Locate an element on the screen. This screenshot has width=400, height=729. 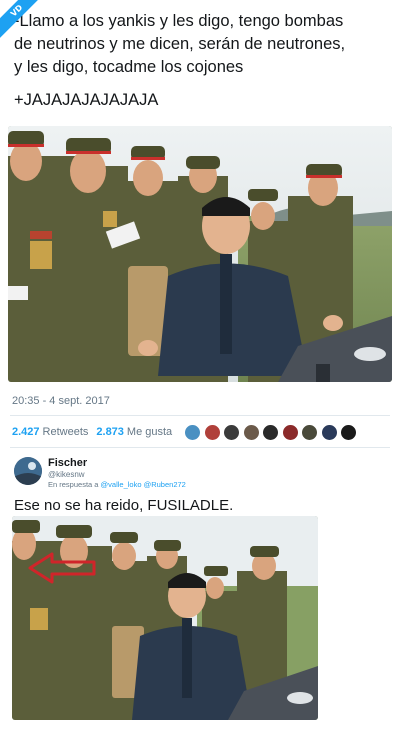
reply-text: Ese no se ha reido, FUSILADLE. is located at coordinates (124, 505).